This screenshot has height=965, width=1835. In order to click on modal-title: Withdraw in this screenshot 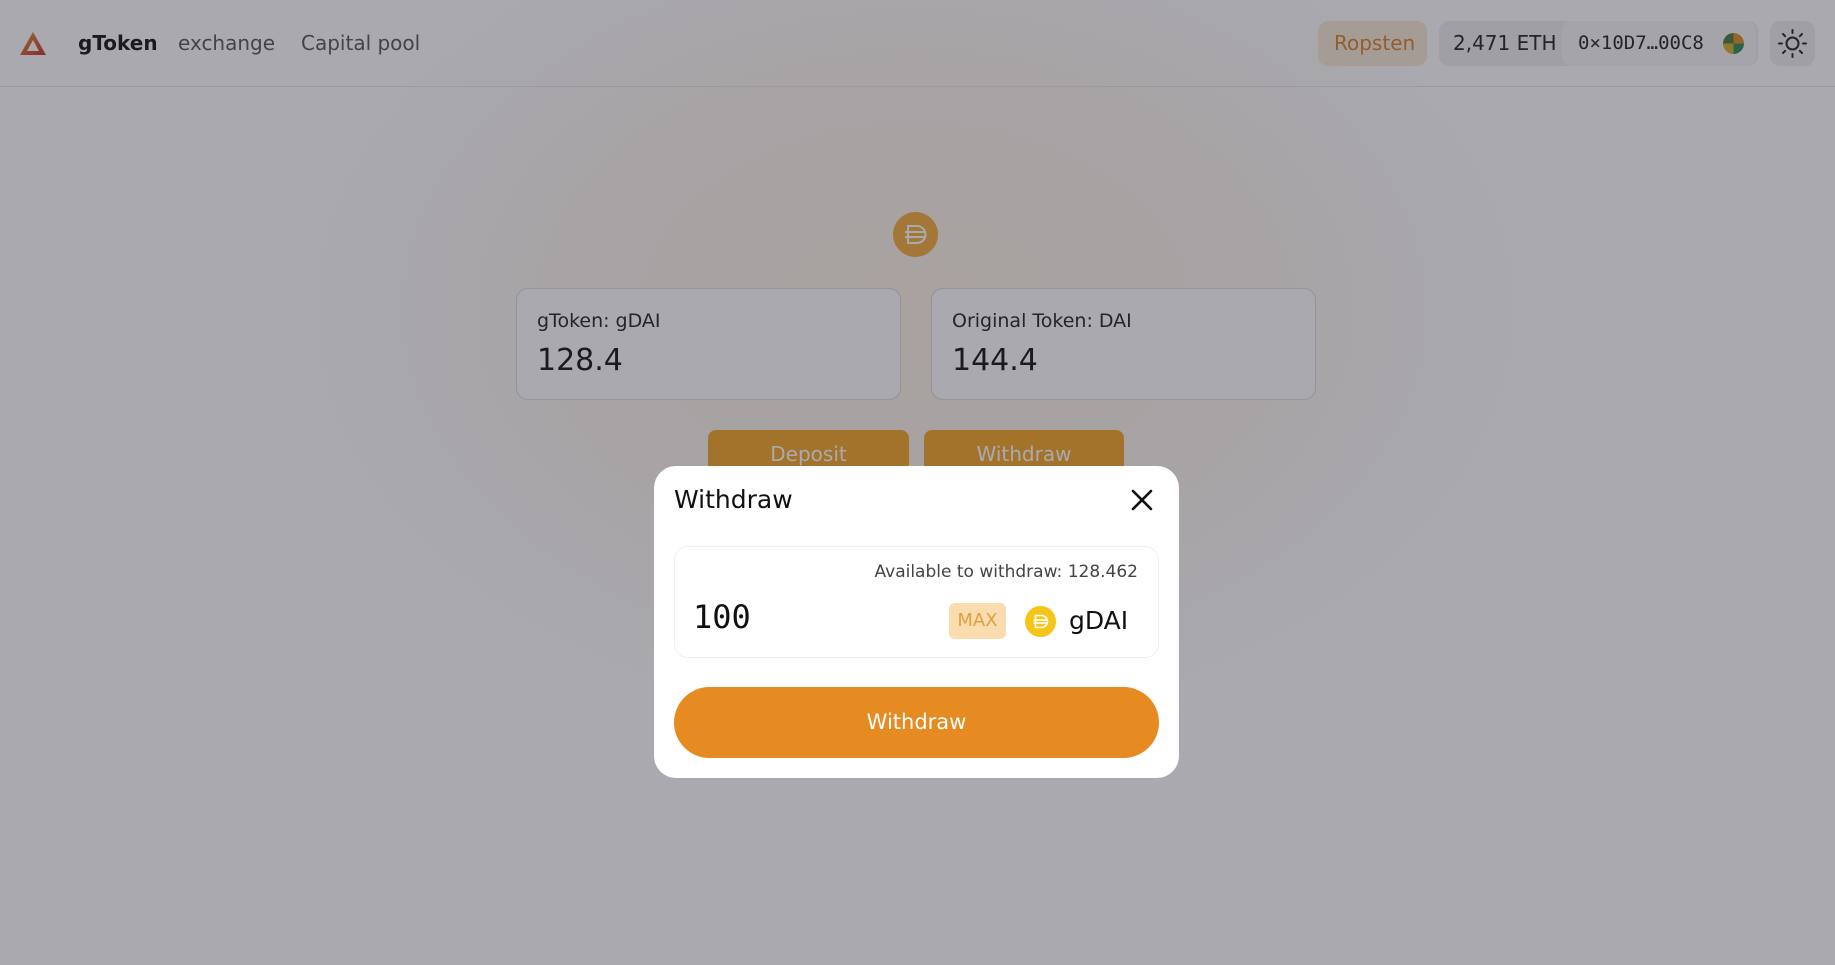, I will do `click(733, 499)`.